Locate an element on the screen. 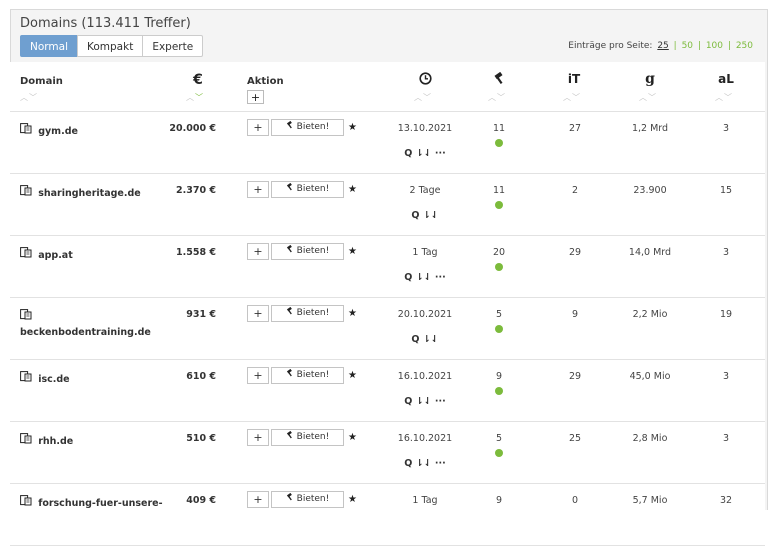 The image size is (778, 546). it-value: 27 is located at coordinates (575, 128).